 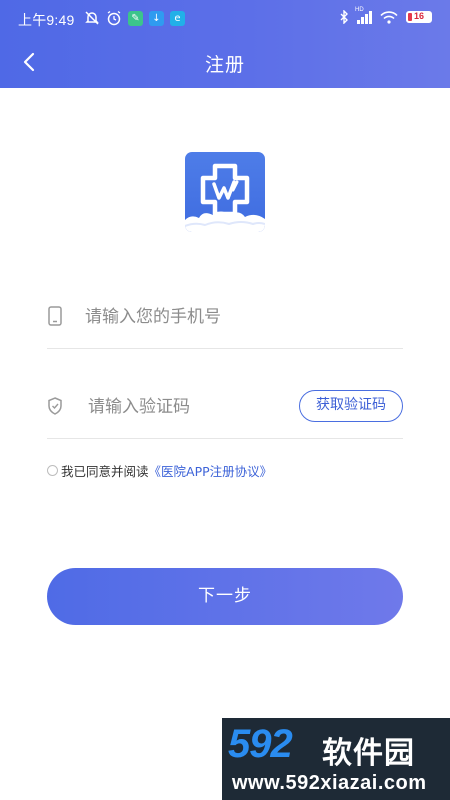 I want to click on wifi-icon, so click(x=389, y=17).